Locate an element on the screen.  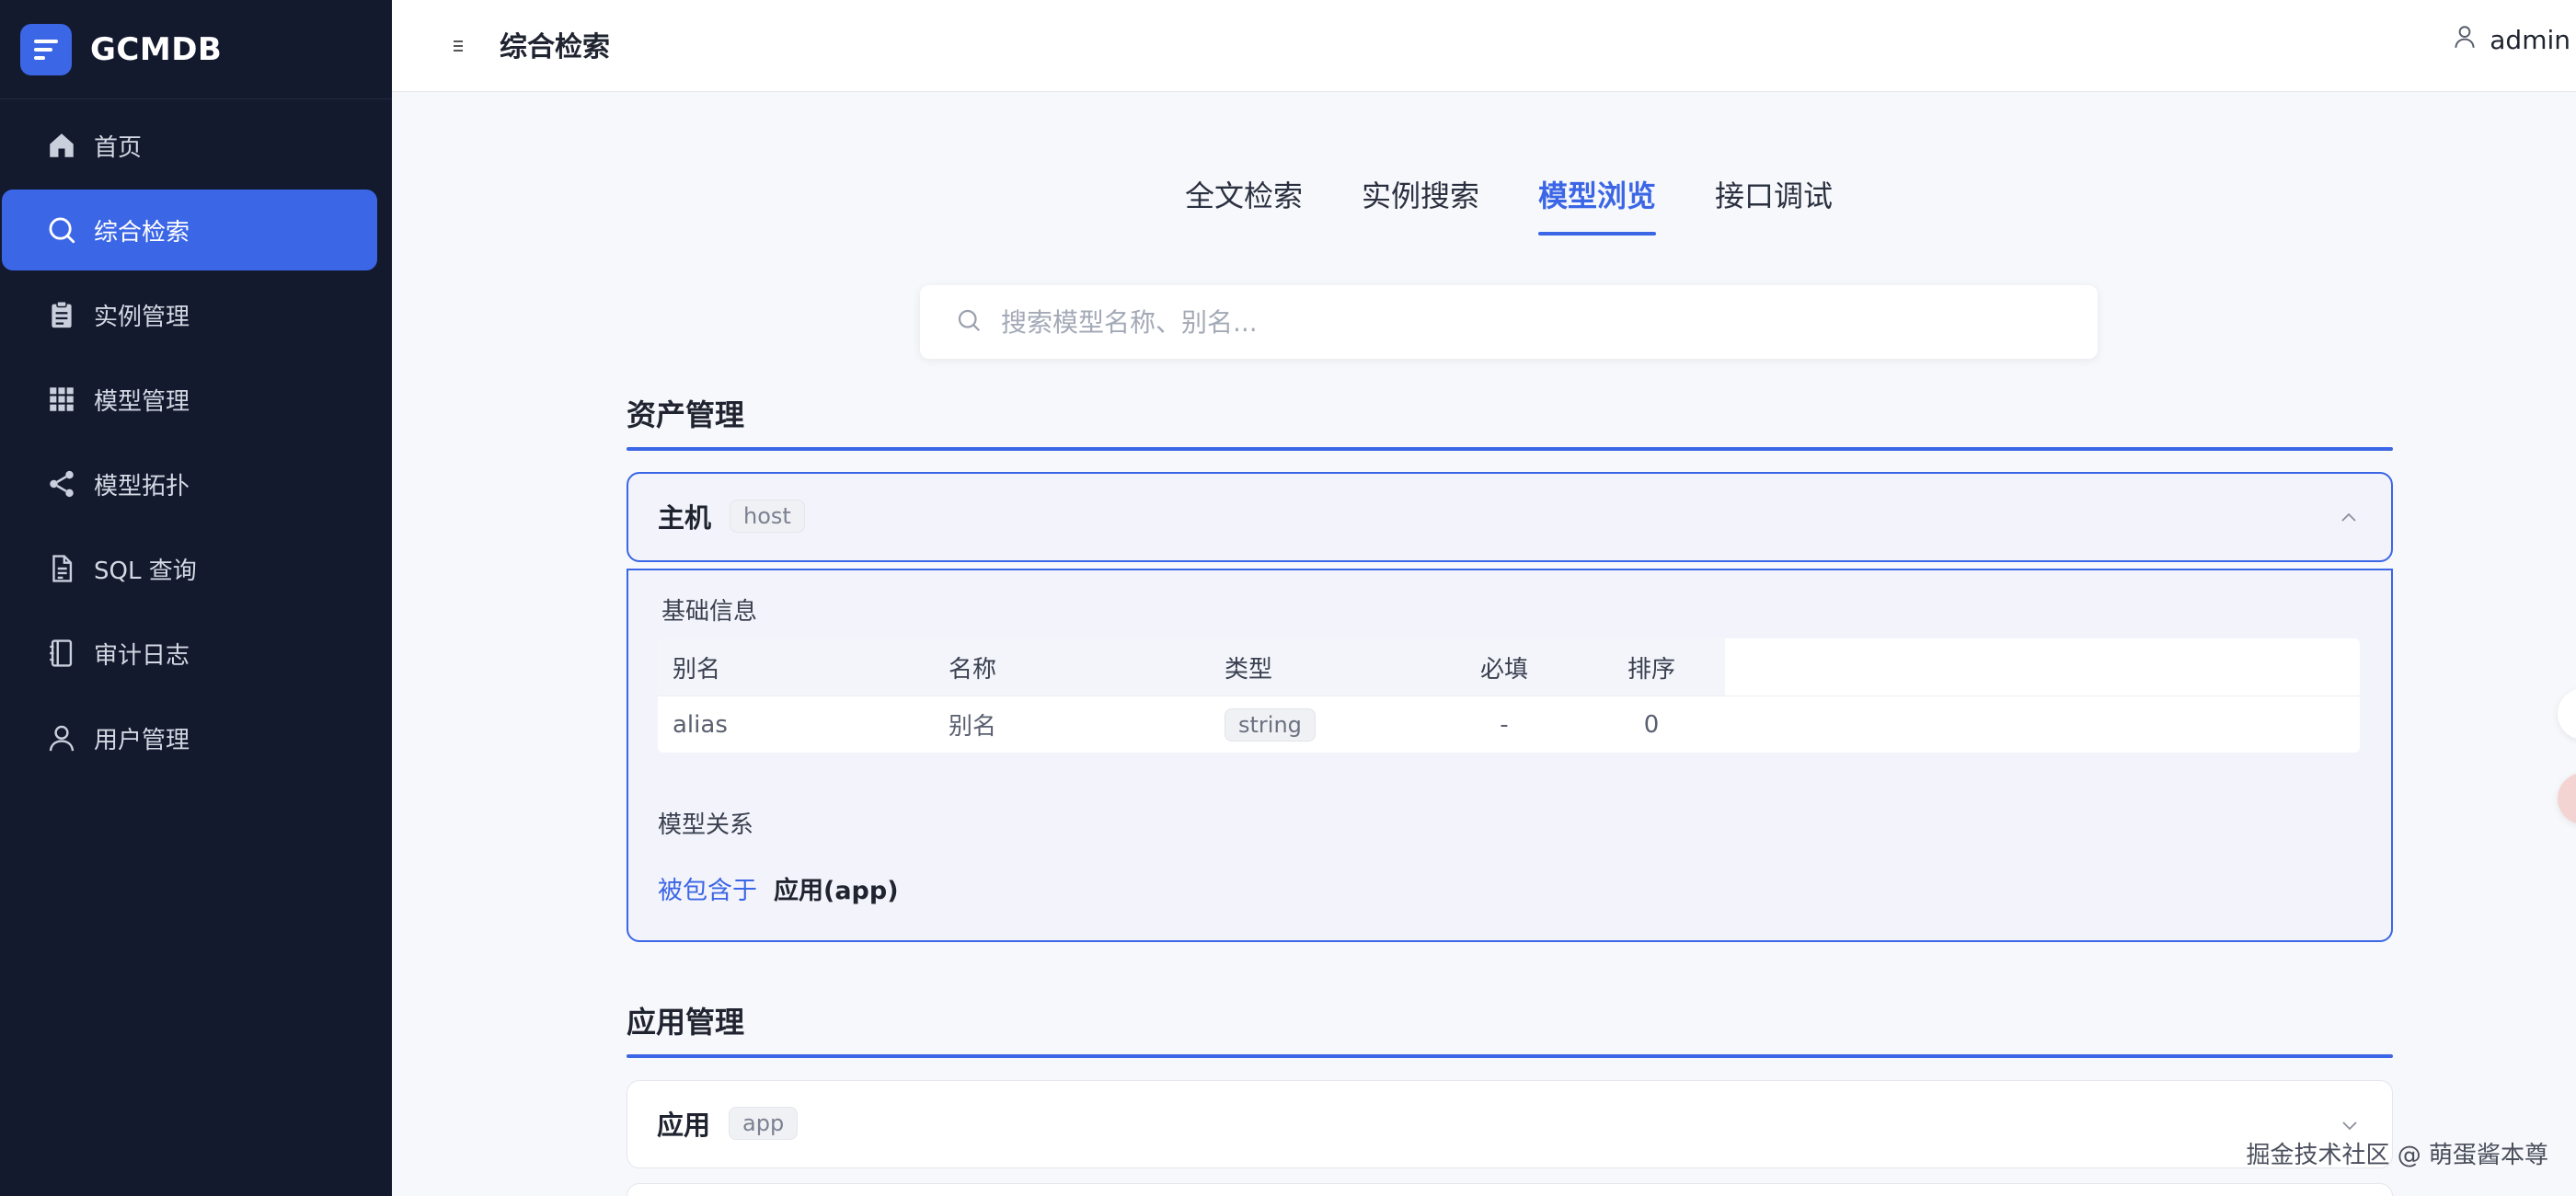
table-header-row: 别名 名称 类型 必填 排序 is located at coordinates (1509, 667).